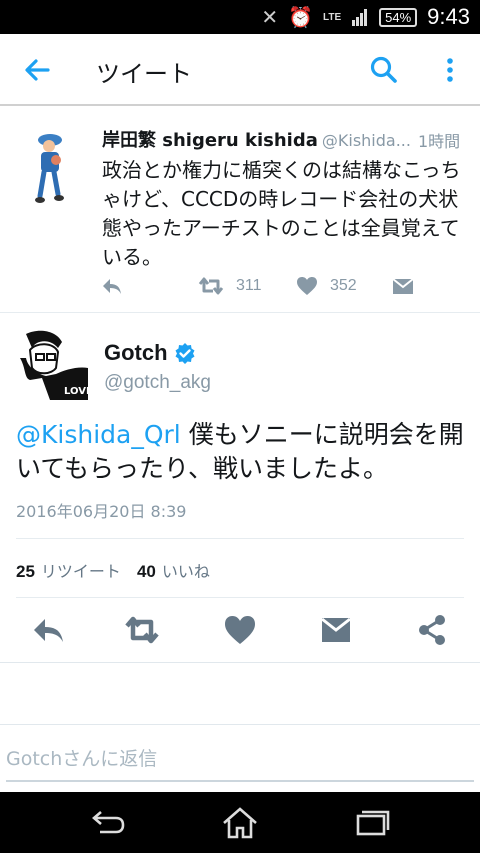 The width and height of the screenshot is (480, 853). I want to click on mention-link: @Kishida_Qrl, so click(98, 434).